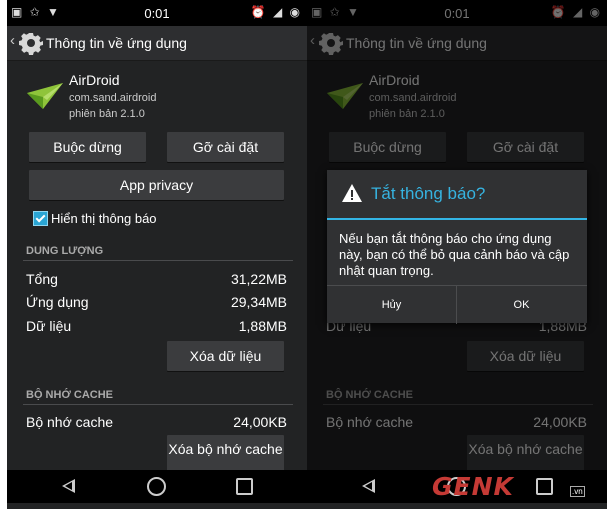 The image size is (611, 509). I want to click on genk-watermark: GENK .vn, so click(508, 487).